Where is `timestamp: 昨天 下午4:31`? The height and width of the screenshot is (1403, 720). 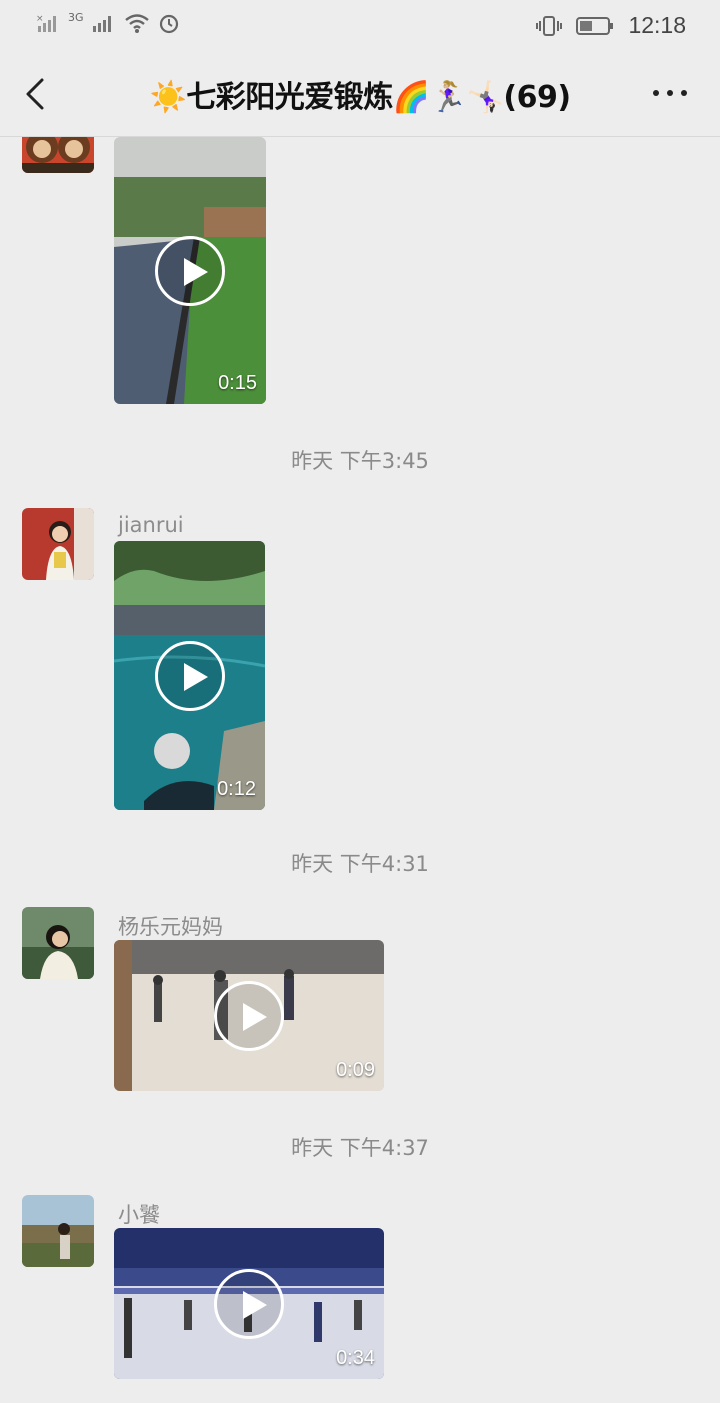 timestamp: 昨天 下午4:31 is located at coordinates (360, 864).